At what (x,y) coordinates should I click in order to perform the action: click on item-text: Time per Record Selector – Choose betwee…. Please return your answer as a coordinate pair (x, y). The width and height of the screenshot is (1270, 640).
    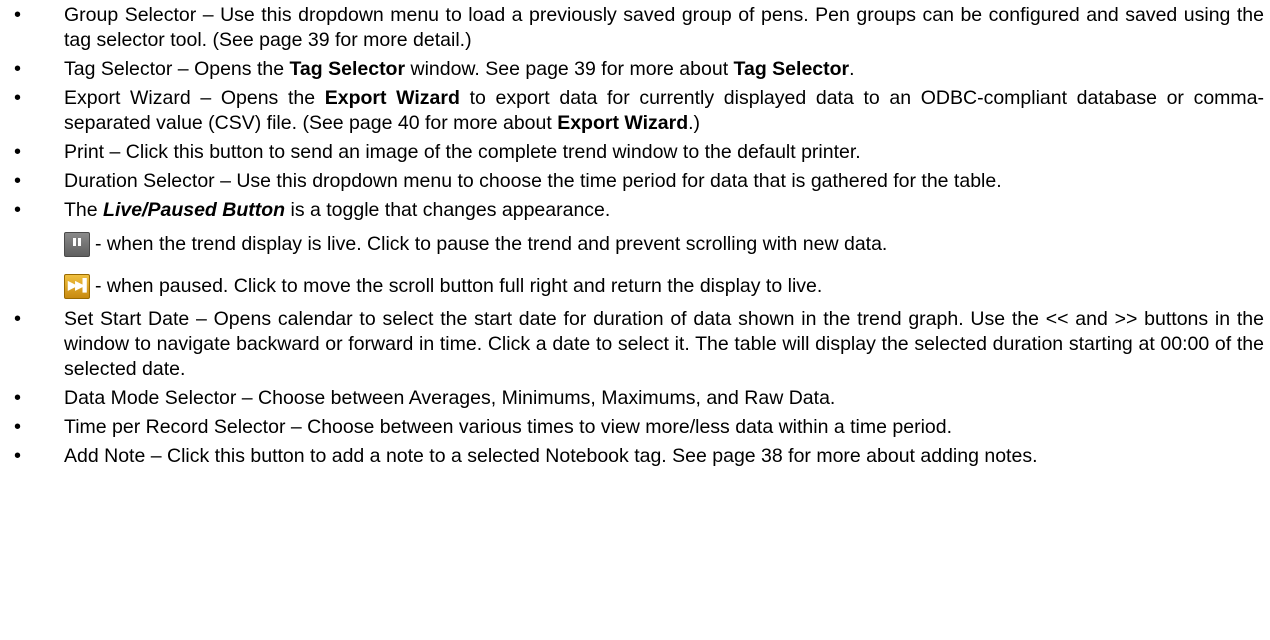
    Looking at the image, I should click on (508, 427).